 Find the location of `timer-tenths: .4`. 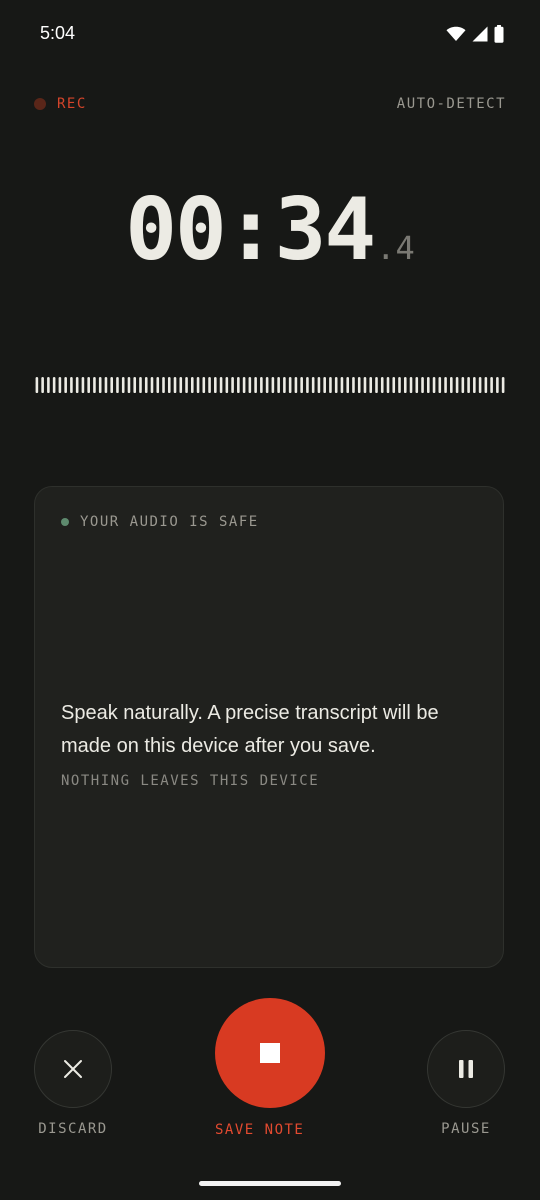

timer-tenths: .4 is located at coordinates (395, 248).